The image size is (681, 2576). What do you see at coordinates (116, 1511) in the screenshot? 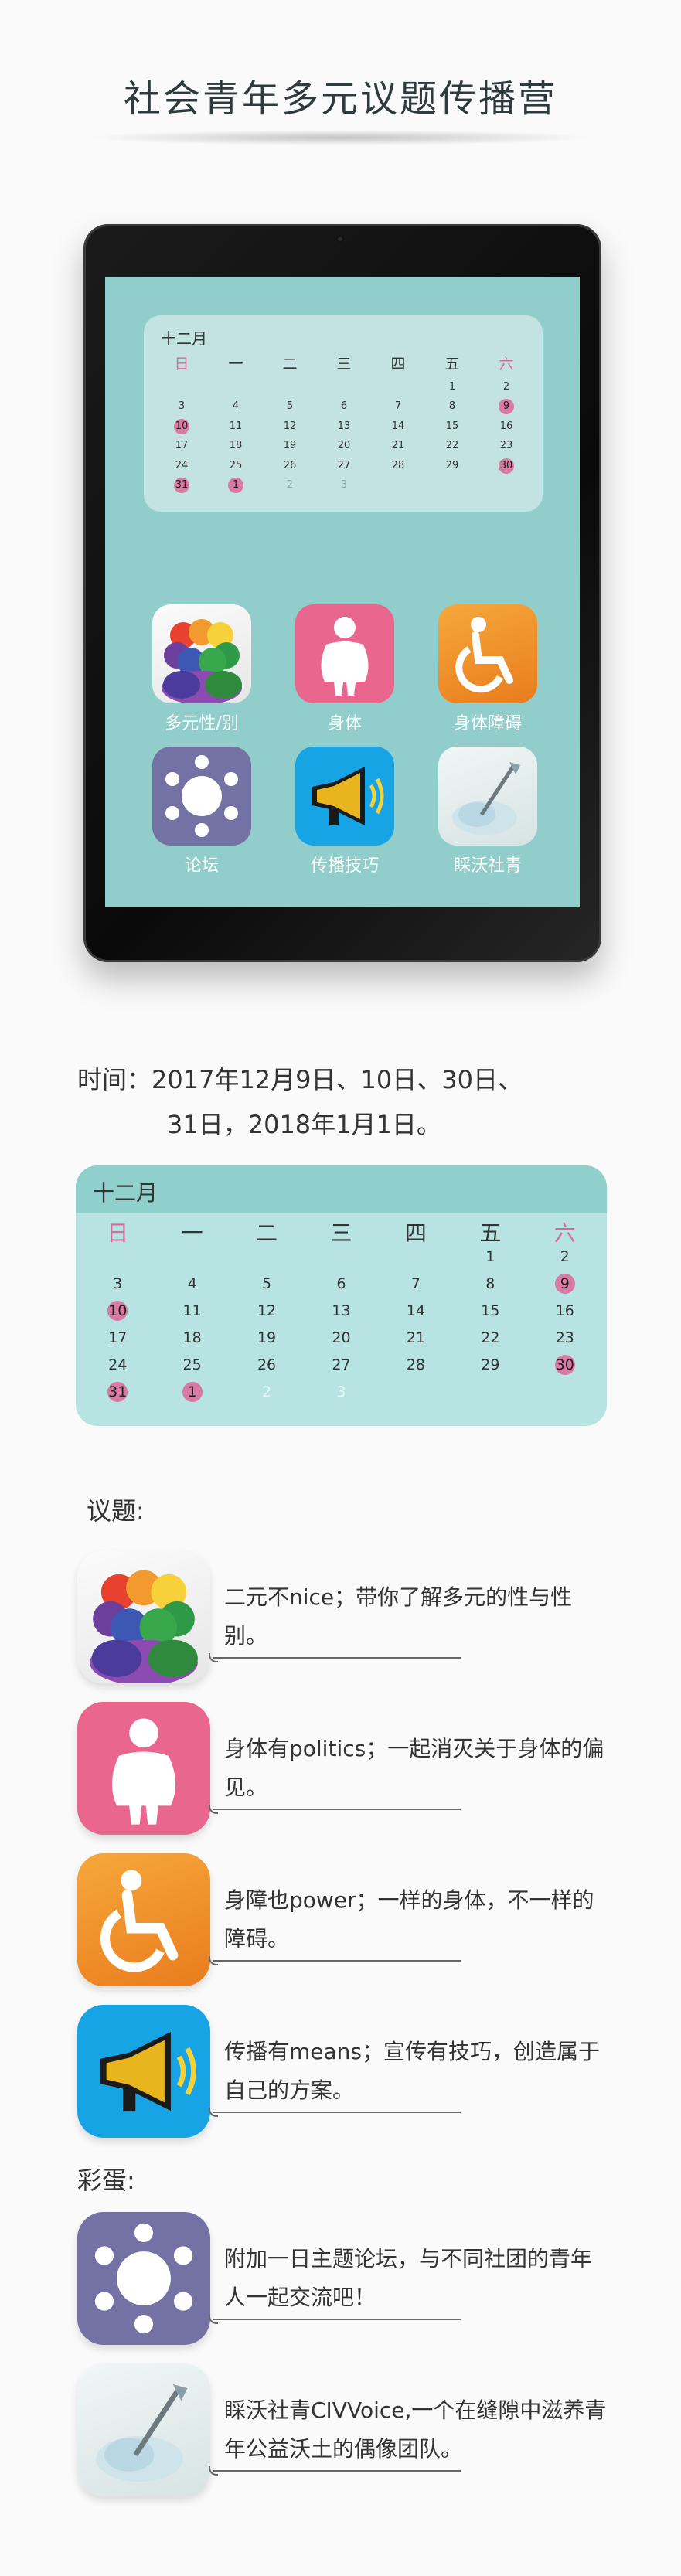
I see `topics-label: 议题:` at bounding box center [116, 1511].